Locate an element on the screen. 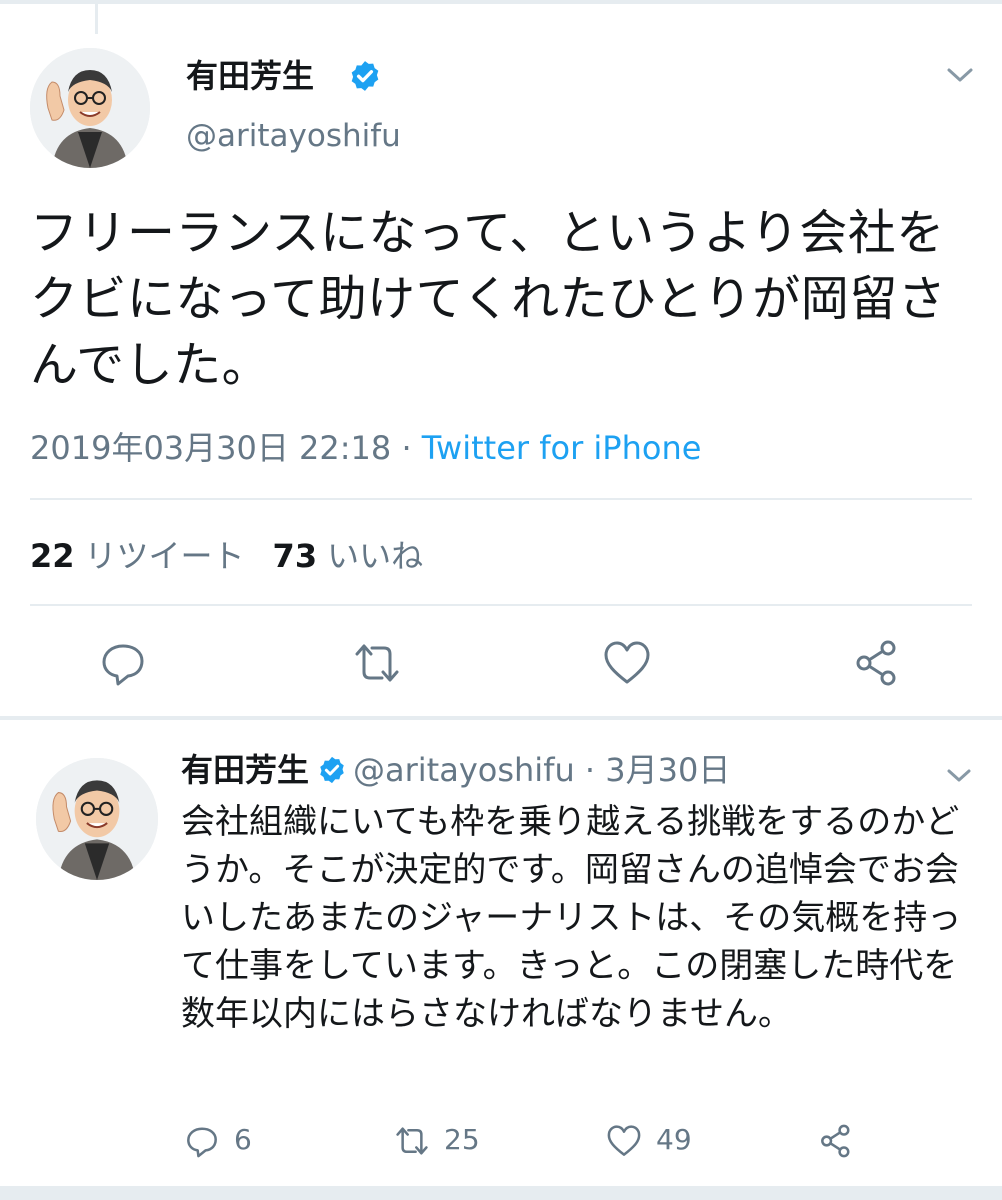  reply-header: 有田芳生 @aritayoshifu · 3月30日 is located at coordinates (455, 770).